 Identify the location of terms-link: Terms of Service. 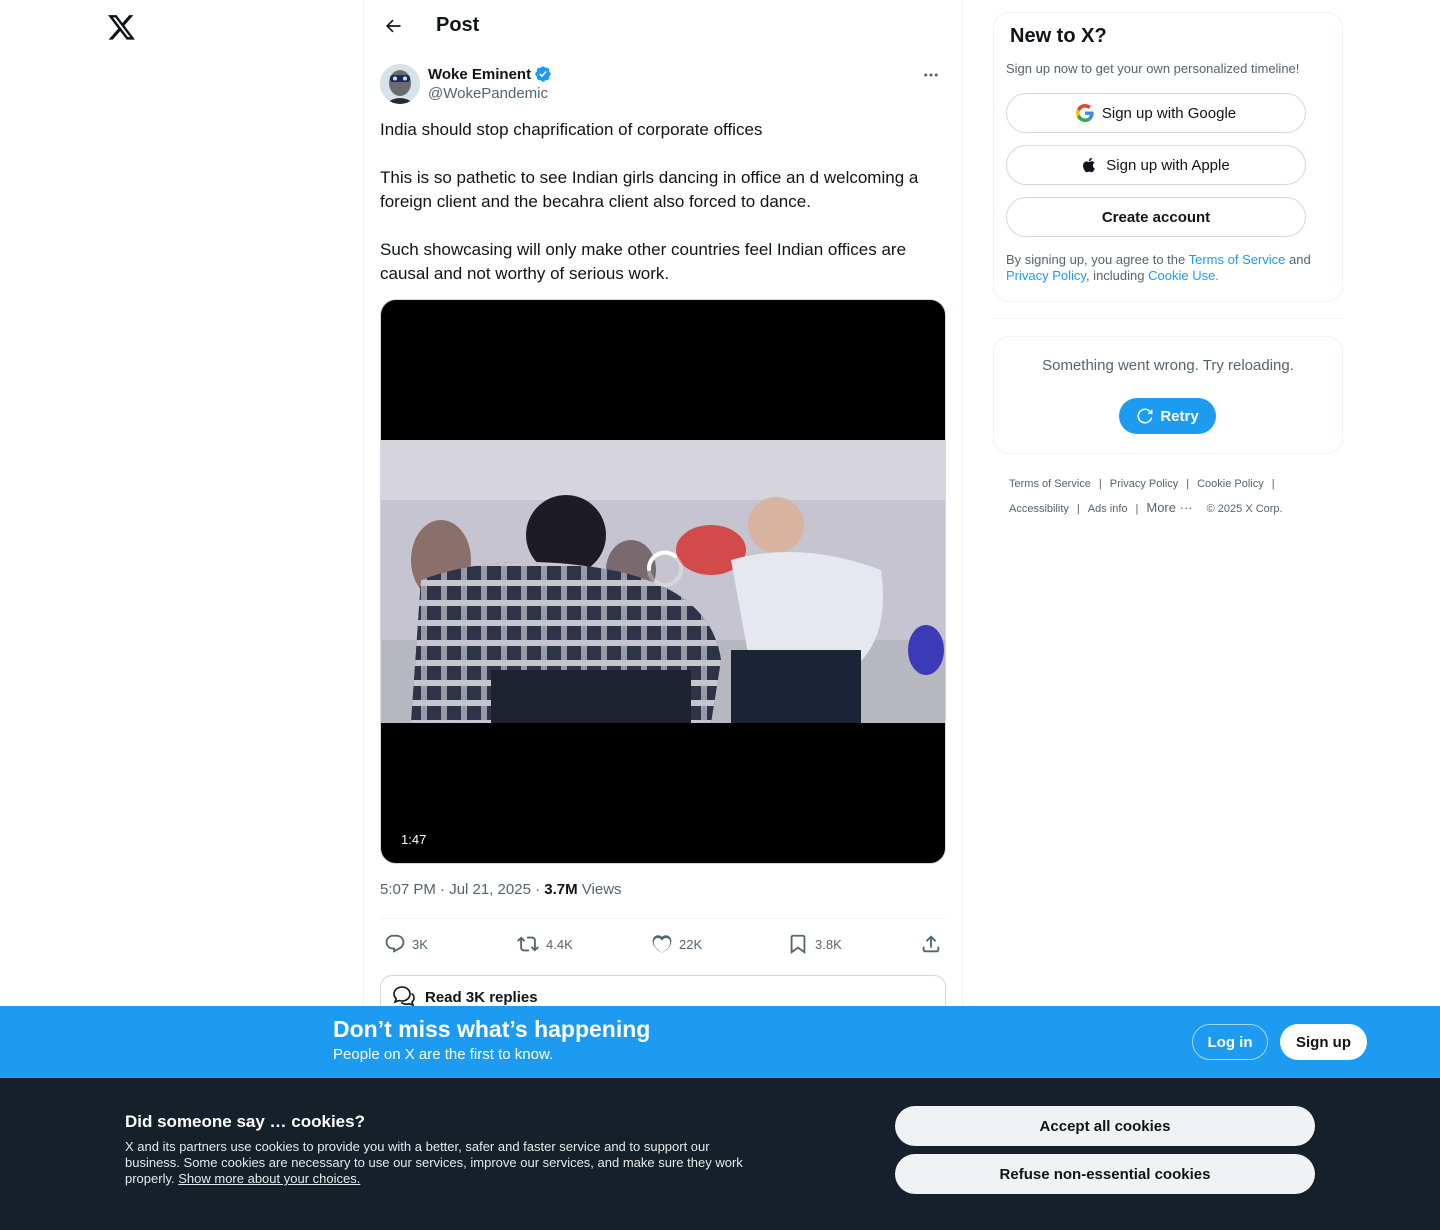
(1237, 259).